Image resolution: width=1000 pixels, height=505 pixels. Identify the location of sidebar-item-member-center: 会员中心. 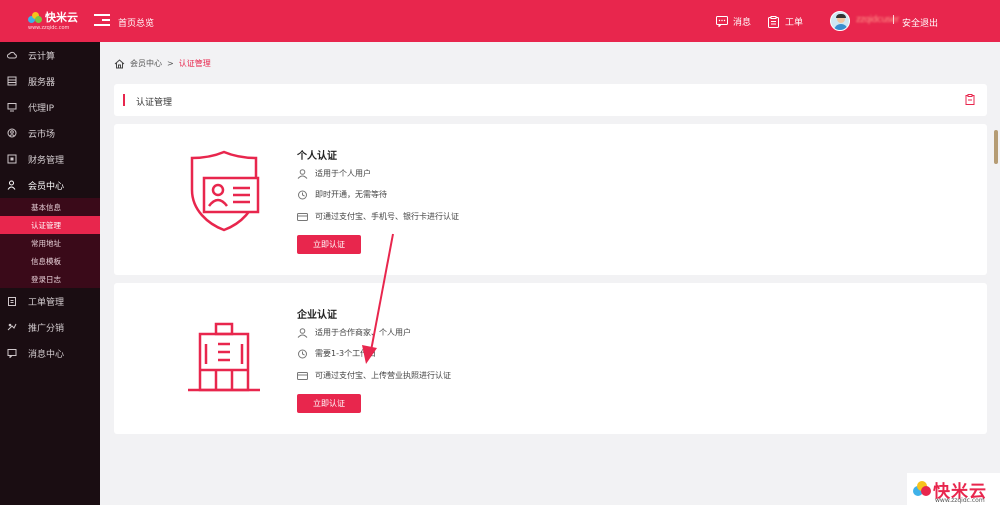
(50, 185).